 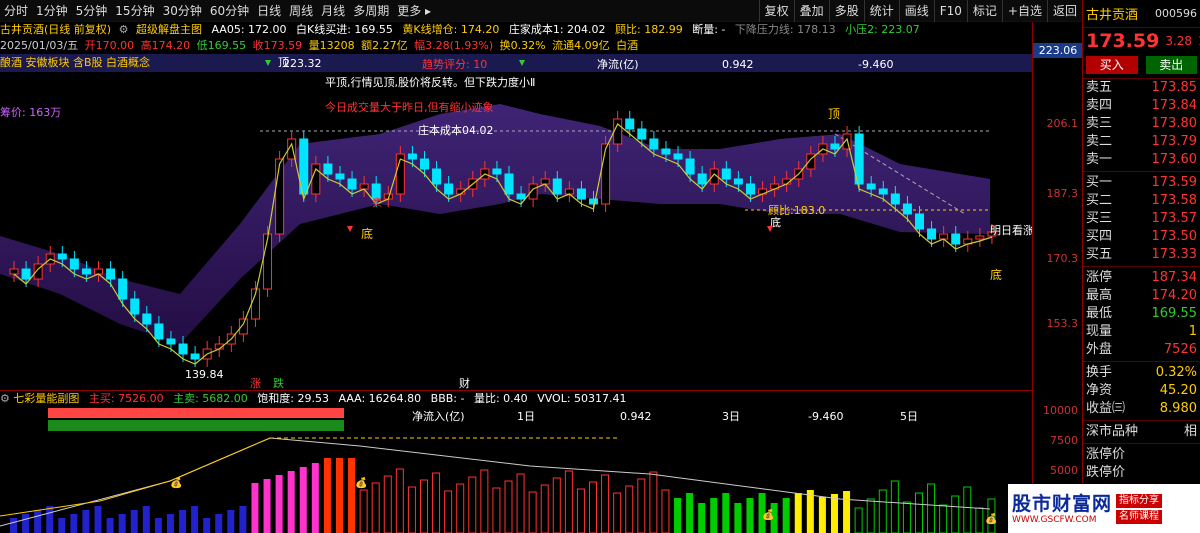 I want to click on function-button-6: 标记, so click(x=984, y=11).